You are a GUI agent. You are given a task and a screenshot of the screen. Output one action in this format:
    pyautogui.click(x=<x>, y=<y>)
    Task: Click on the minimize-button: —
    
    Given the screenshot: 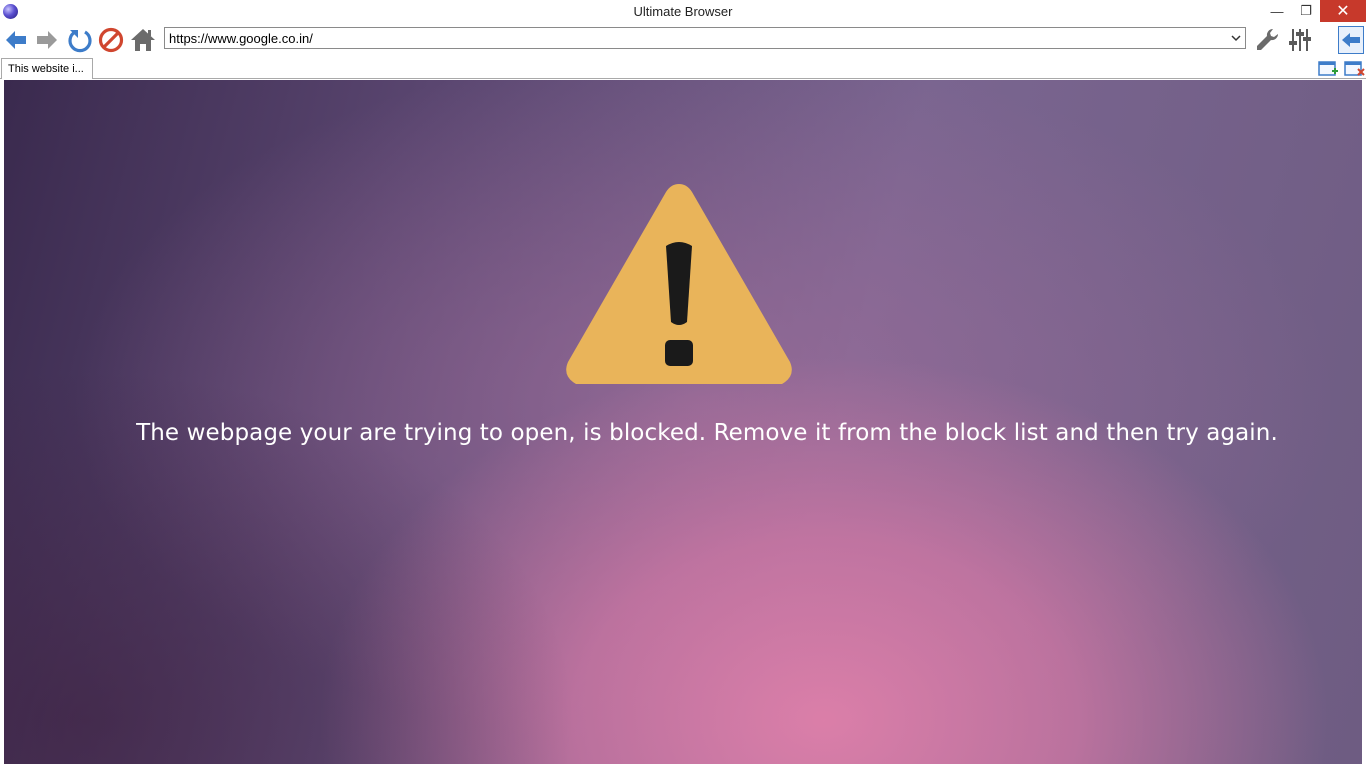 What is the action you would take?
    pyautogui.click(x=1277, y=11)
    